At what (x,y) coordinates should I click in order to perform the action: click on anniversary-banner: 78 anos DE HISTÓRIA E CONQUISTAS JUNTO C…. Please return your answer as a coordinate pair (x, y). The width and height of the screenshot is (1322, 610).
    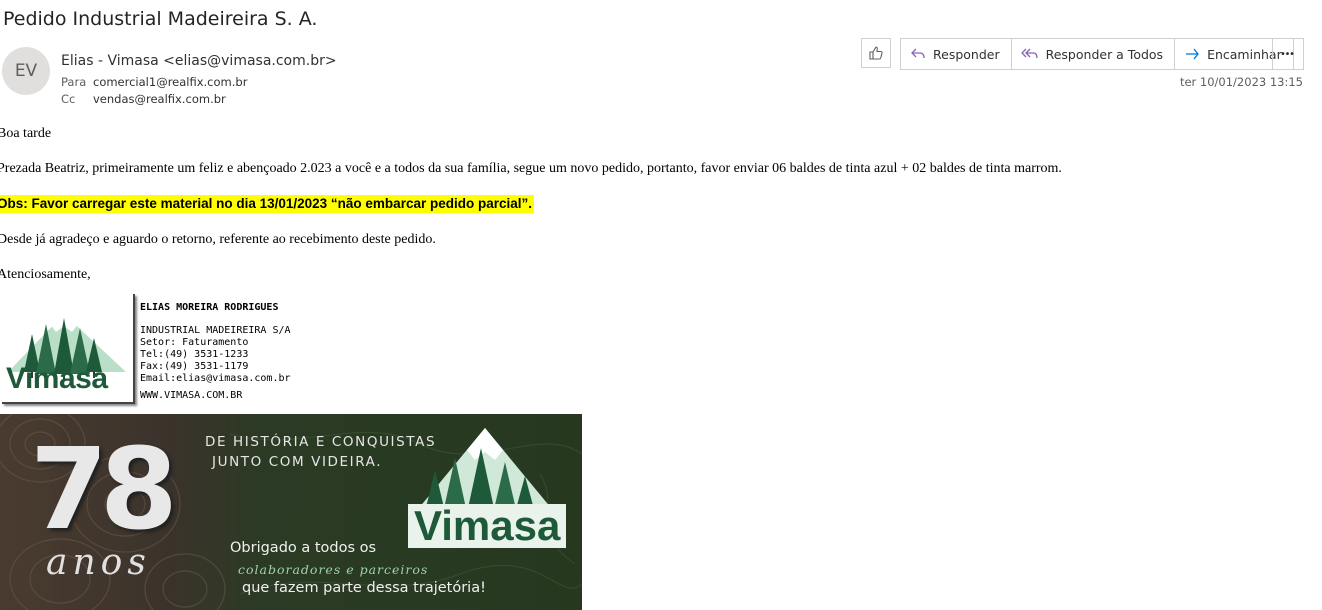
    Looking at the image, I should click on (291, 512).